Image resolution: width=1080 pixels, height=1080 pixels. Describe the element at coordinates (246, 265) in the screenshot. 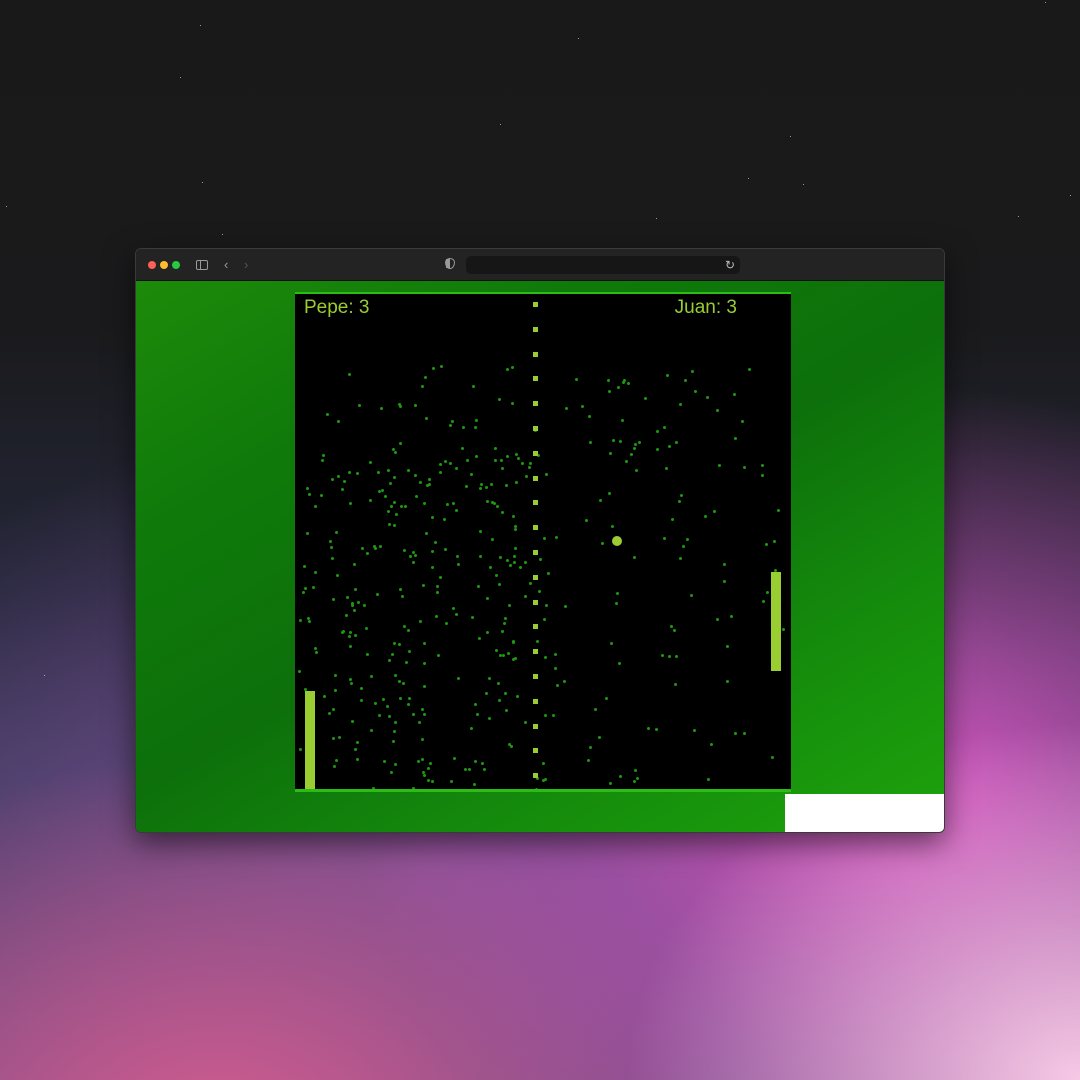

I see `chevron-right-icon: ›` at that location.